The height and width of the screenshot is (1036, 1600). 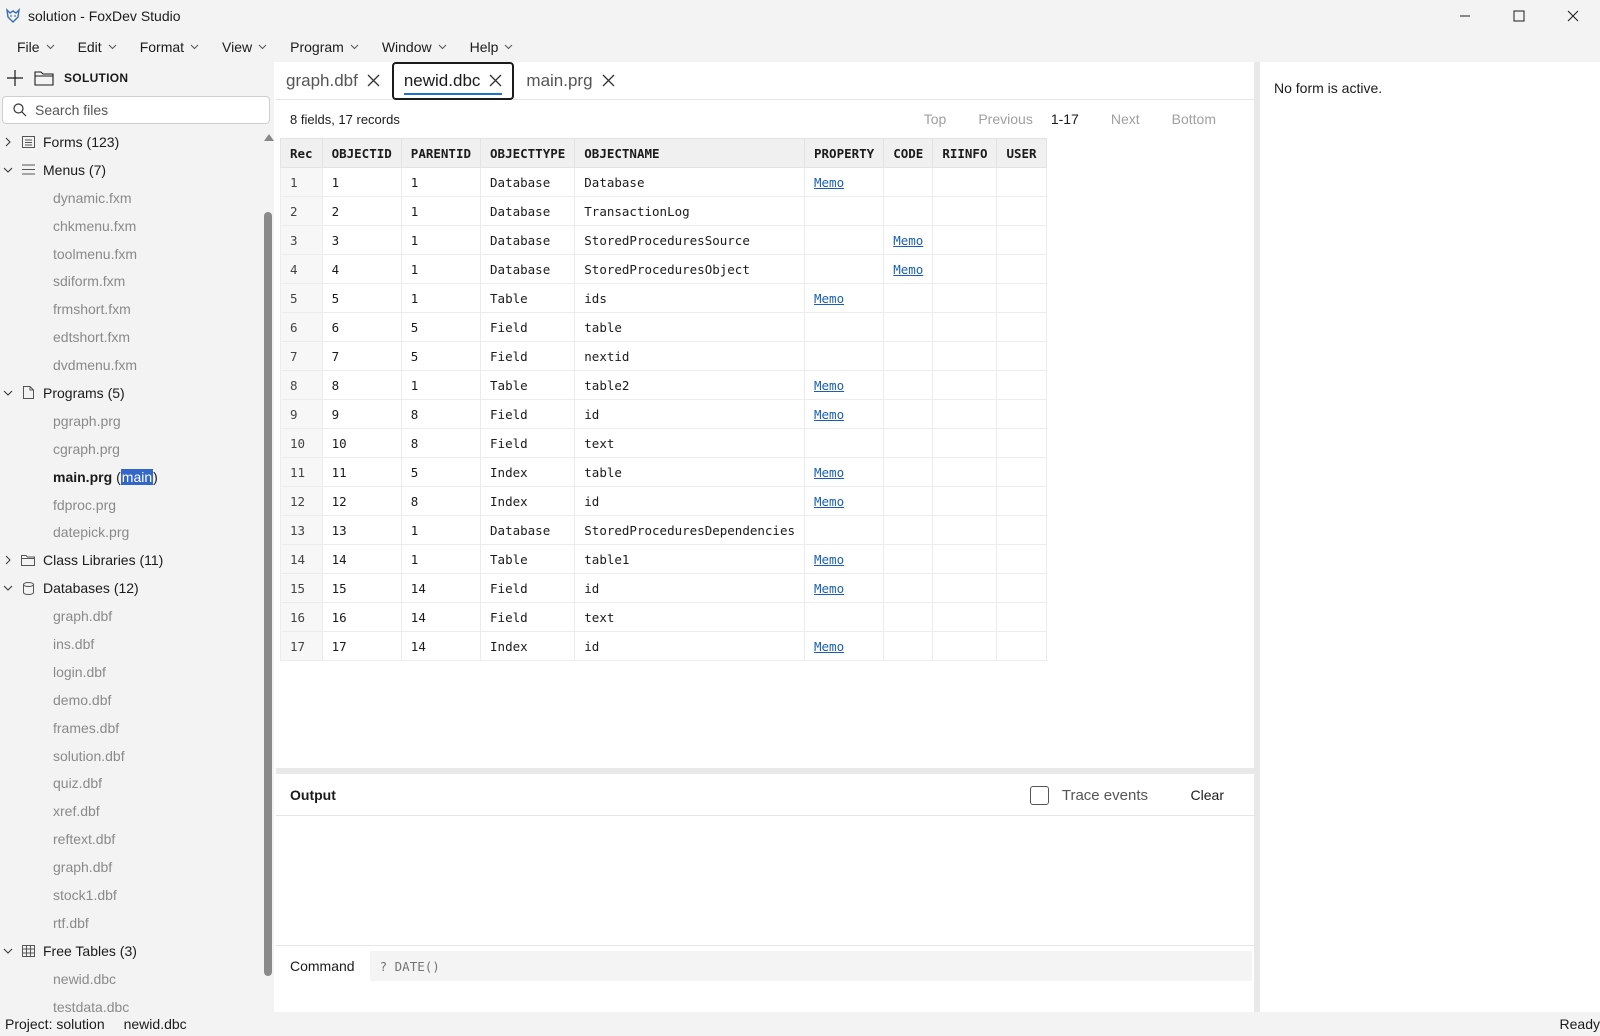 What do you see at coordinates (965, 153) in the screenshot?
I see `column-header: RIINFO` at bounding box center [965, 153].